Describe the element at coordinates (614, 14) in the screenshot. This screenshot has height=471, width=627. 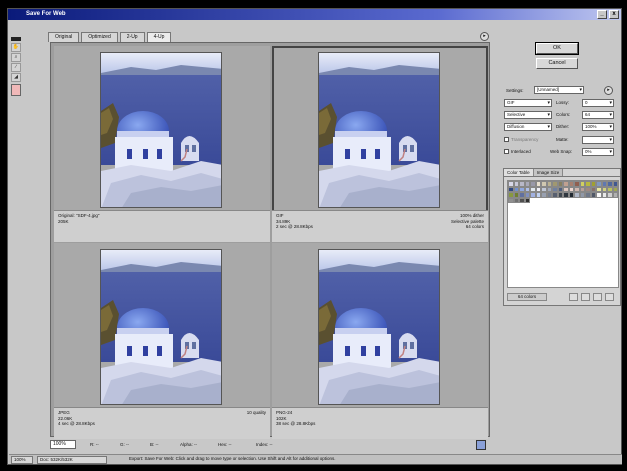
I see `close-button: x` at that location.